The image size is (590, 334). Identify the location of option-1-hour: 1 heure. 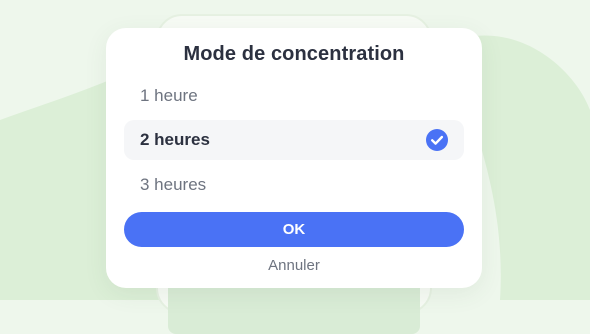
(294, 96).